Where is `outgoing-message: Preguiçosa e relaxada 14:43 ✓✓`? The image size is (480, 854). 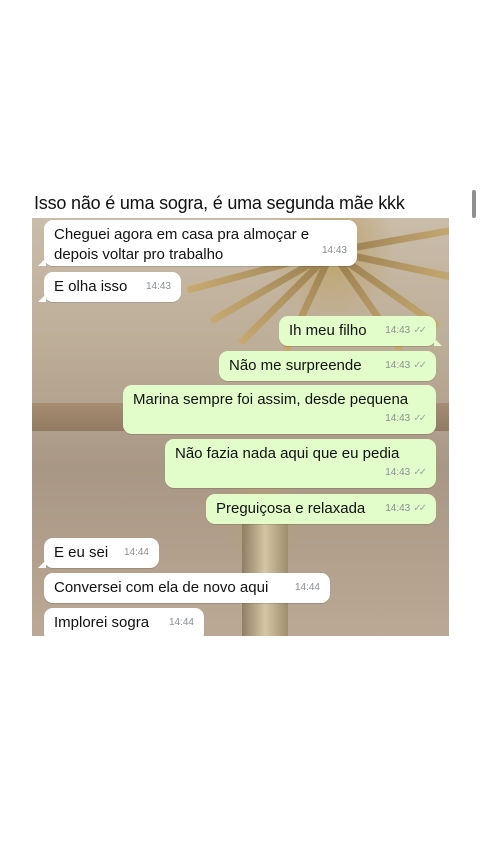
outgoing-message: Preguiçosa e relaxada 14:43 ✓✓ is located at coordinates (321, 509).